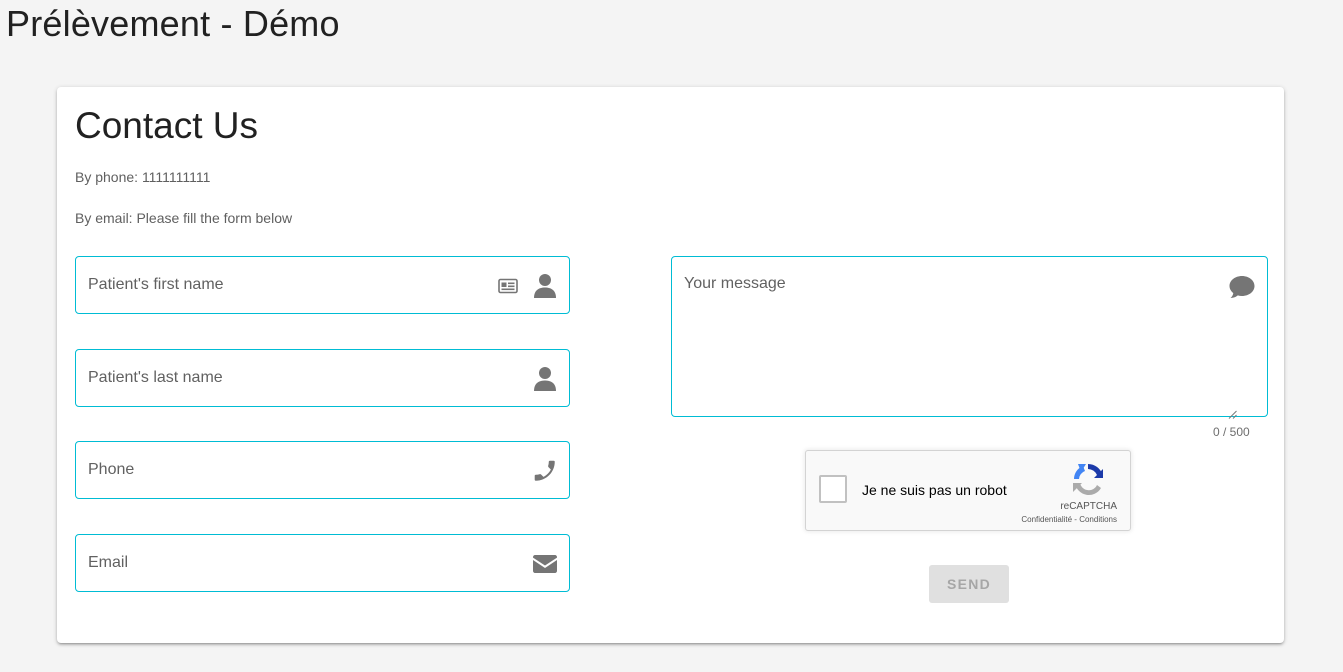 The height and width of the screenshot is (672, 1343). What do you see at coordinates (288, 470) in the screenshot?
I see `phone-input` at bounding box center [288, 470].